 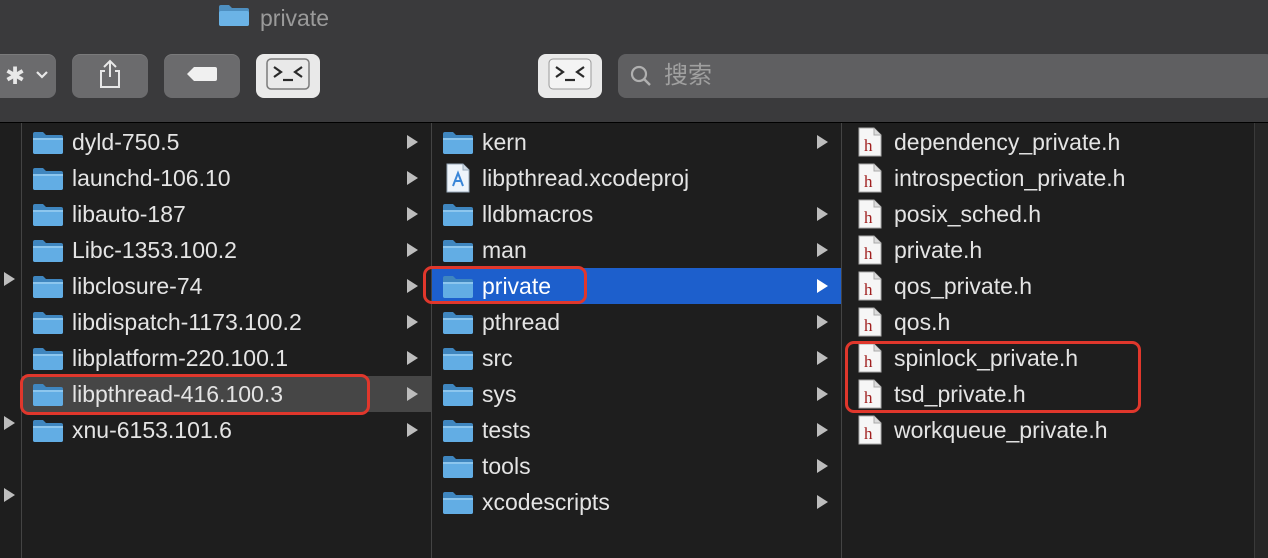 I want to click on column2-folder-row: sys, so click(x=641, y=394).